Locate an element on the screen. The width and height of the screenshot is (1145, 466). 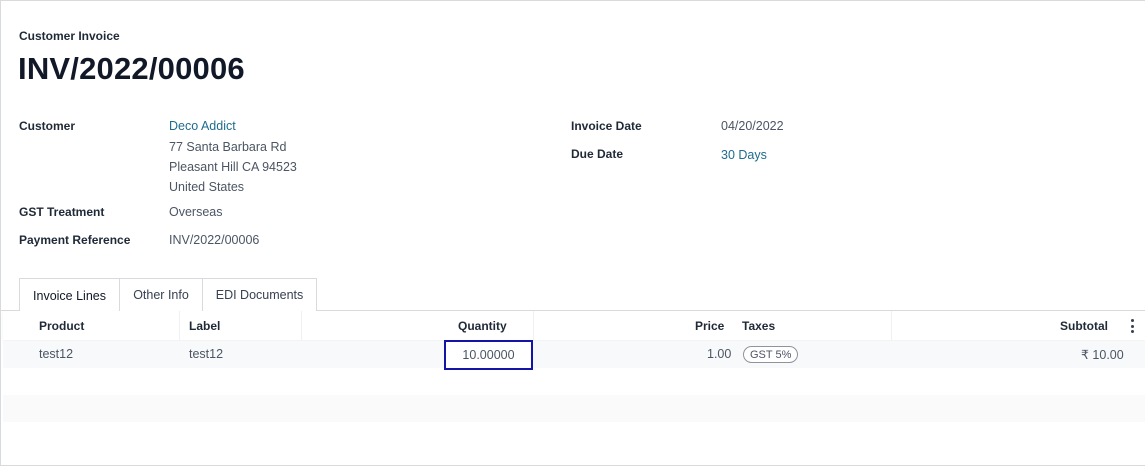
column-product: Product is located at coordinates (61, 326).